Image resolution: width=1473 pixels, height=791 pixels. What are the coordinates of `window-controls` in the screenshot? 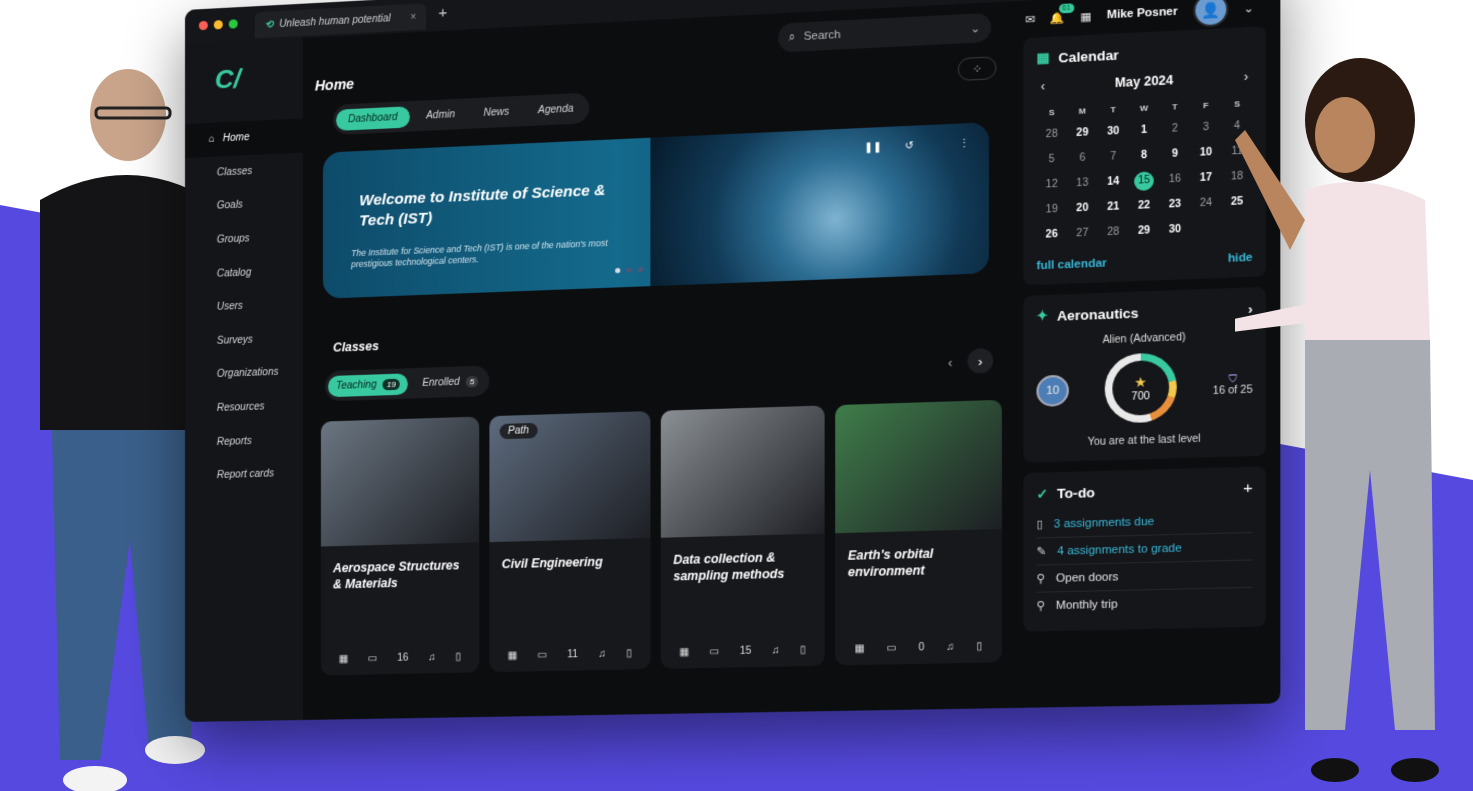 It's located at (218, 25).